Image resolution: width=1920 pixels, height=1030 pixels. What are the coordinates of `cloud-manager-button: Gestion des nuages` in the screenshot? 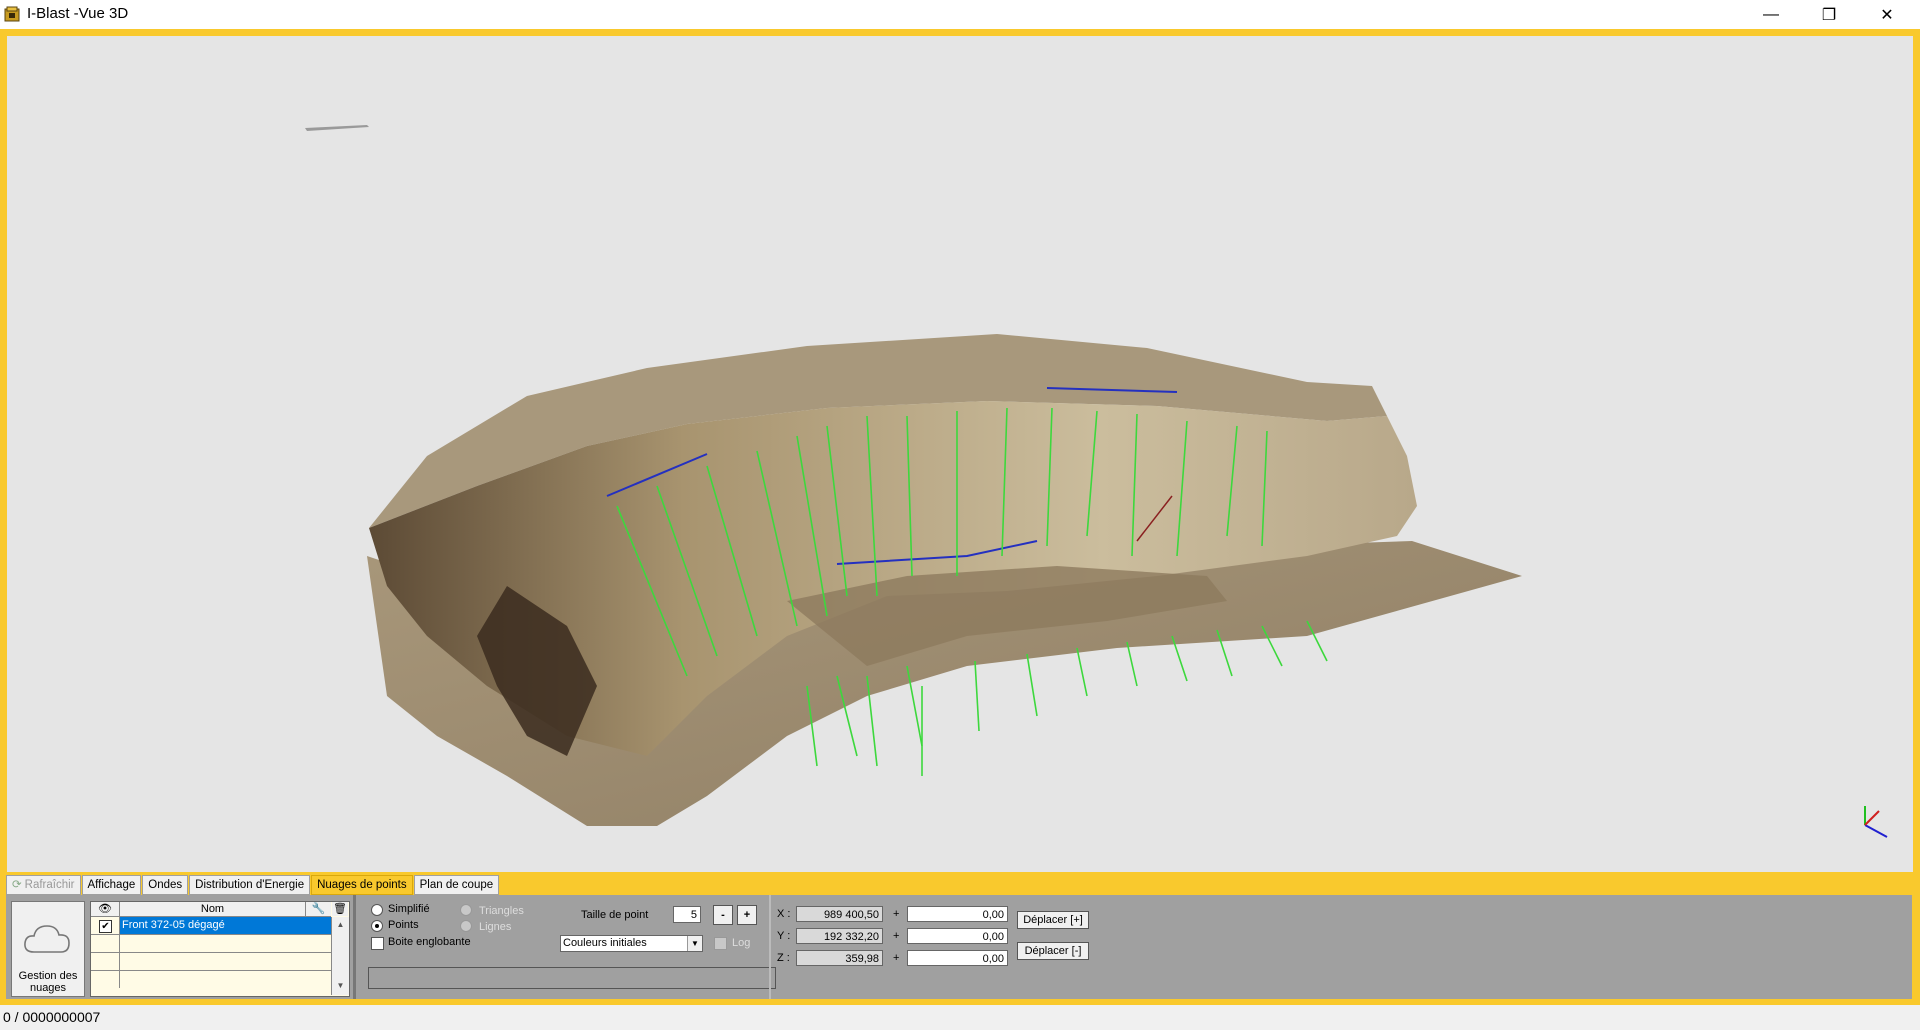 It's located at (48, 949).